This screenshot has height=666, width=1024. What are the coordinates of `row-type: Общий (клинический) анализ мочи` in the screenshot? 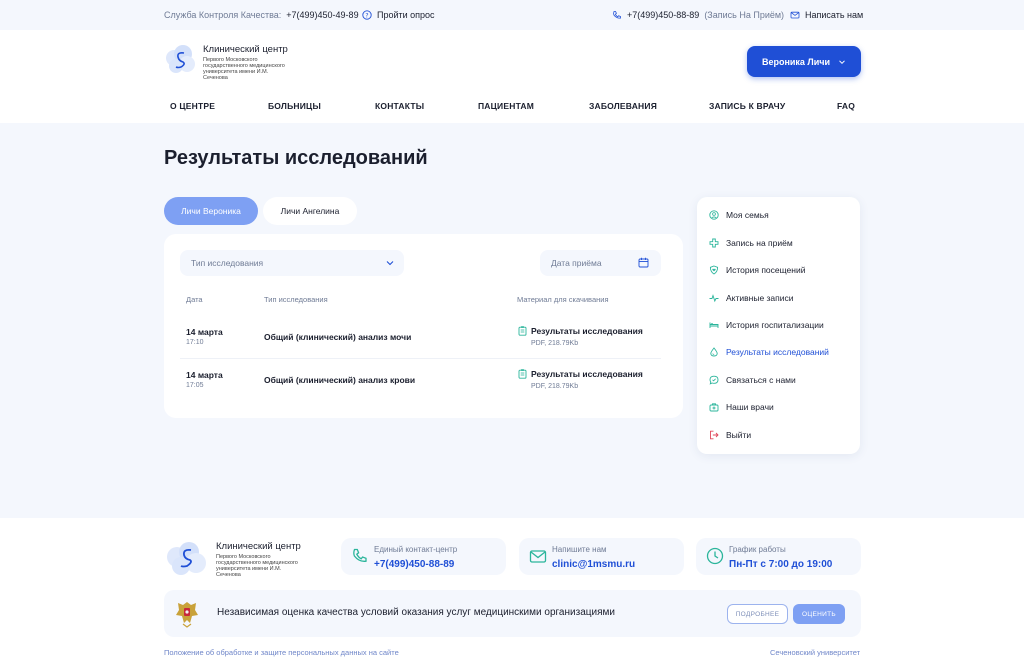 It's located at (338, 337).